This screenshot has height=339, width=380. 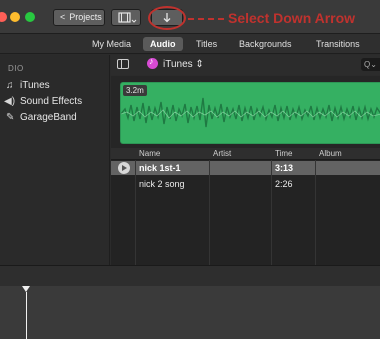 I want to click on projects-button: < Projects, so click(x=79, y=17).